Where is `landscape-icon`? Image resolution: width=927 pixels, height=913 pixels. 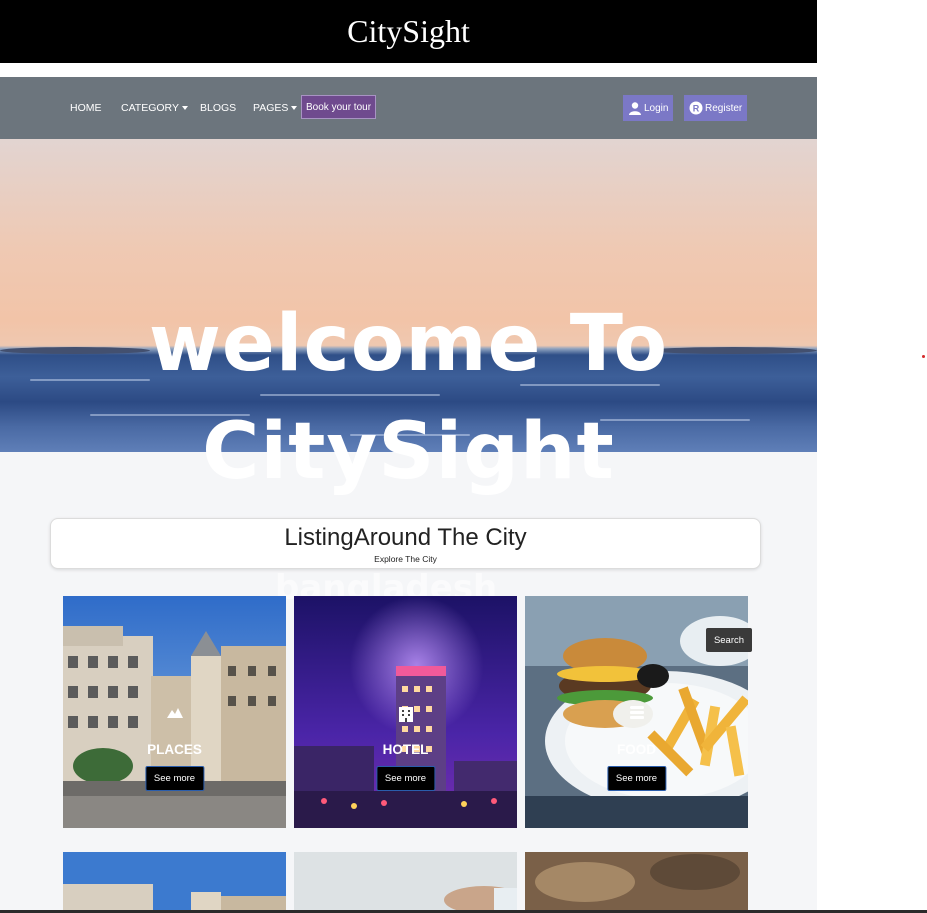
landscape-icon is located at coordinates (174, 713).